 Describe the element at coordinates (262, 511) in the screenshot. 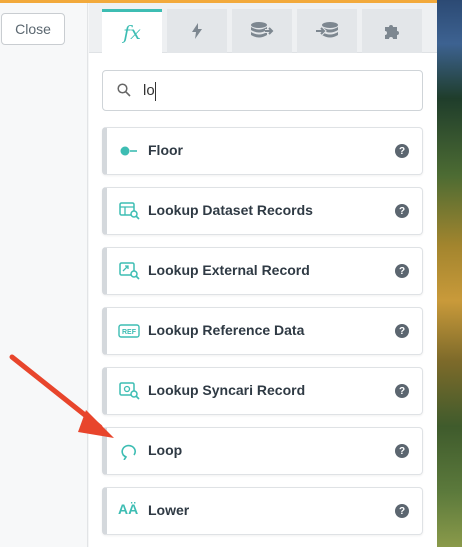

I see `list-item-lower: AÄ Lower ?` at that location.